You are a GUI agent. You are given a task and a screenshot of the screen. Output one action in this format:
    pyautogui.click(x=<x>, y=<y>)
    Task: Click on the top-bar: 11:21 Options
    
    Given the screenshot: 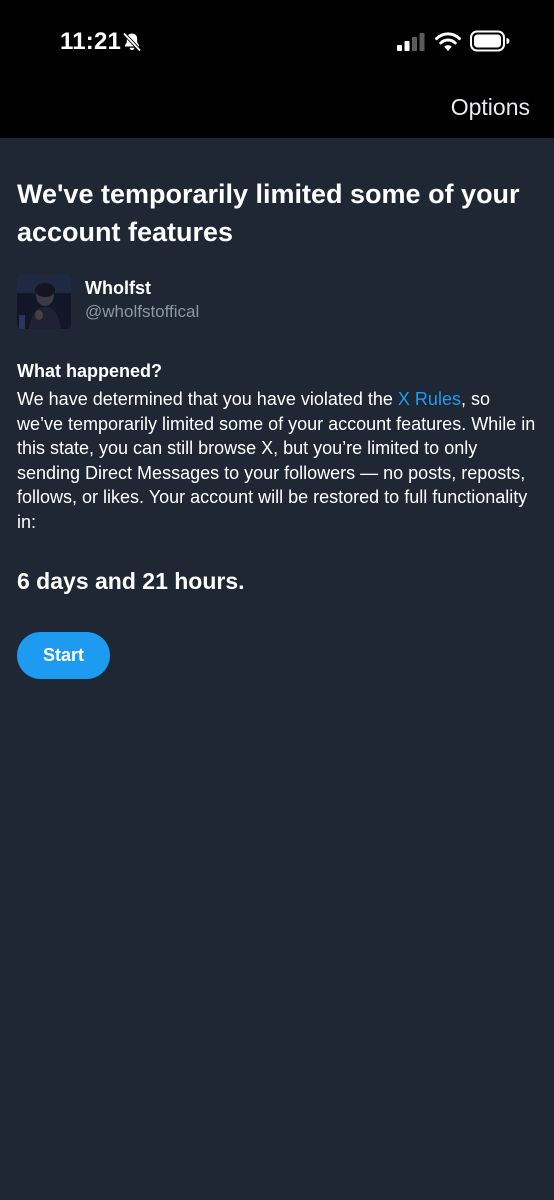 What is the action you would take?
    pyautogui.click(x=277, y=69)
    